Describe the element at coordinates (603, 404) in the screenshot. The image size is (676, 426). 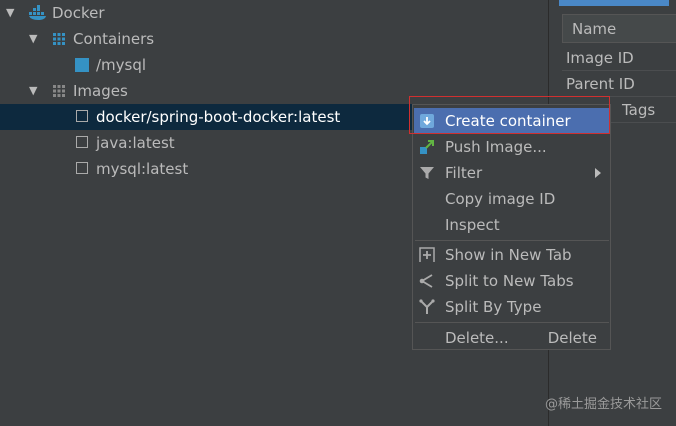
I see `watermark: @稀土掘金技术社区` at that location.